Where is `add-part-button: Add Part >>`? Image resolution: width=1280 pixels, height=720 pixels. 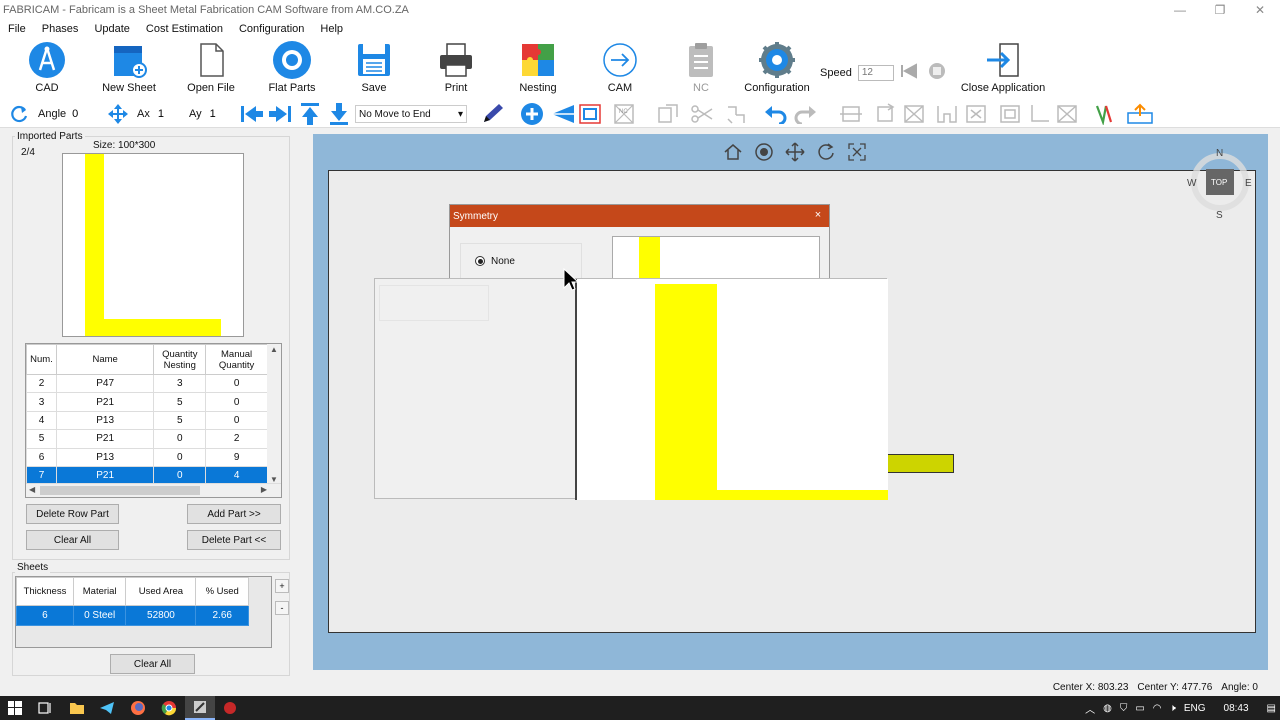
add-part-button: Add Part >> is located at coordinates (234, 514).